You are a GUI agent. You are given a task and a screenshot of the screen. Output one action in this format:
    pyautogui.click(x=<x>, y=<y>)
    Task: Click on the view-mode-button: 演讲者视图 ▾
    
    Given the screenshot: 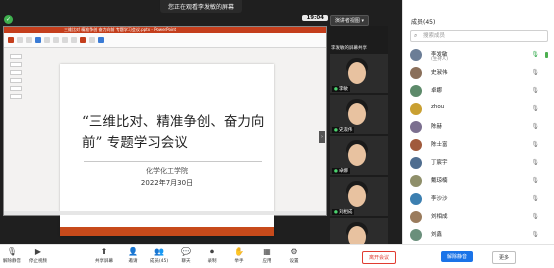 What is the action you would take?
    pyautogui.click(x=349, y=20)
    